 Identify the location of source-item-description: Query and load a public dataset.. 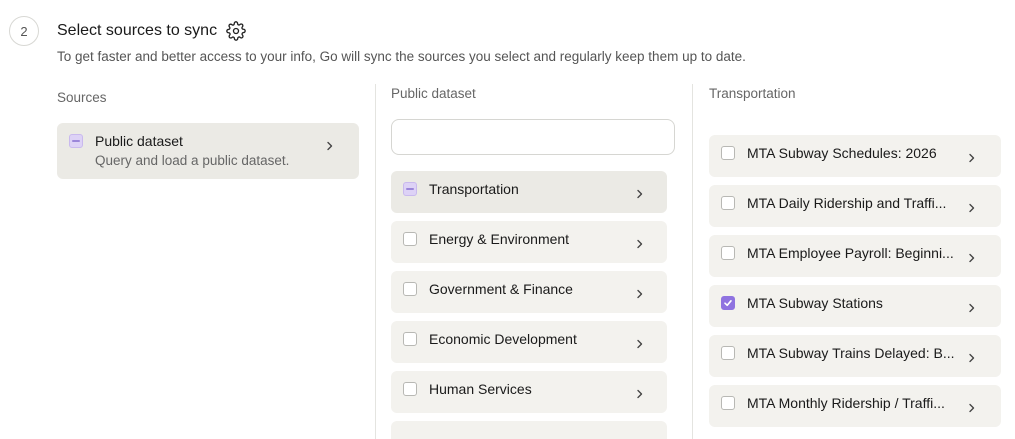
(192, 160).